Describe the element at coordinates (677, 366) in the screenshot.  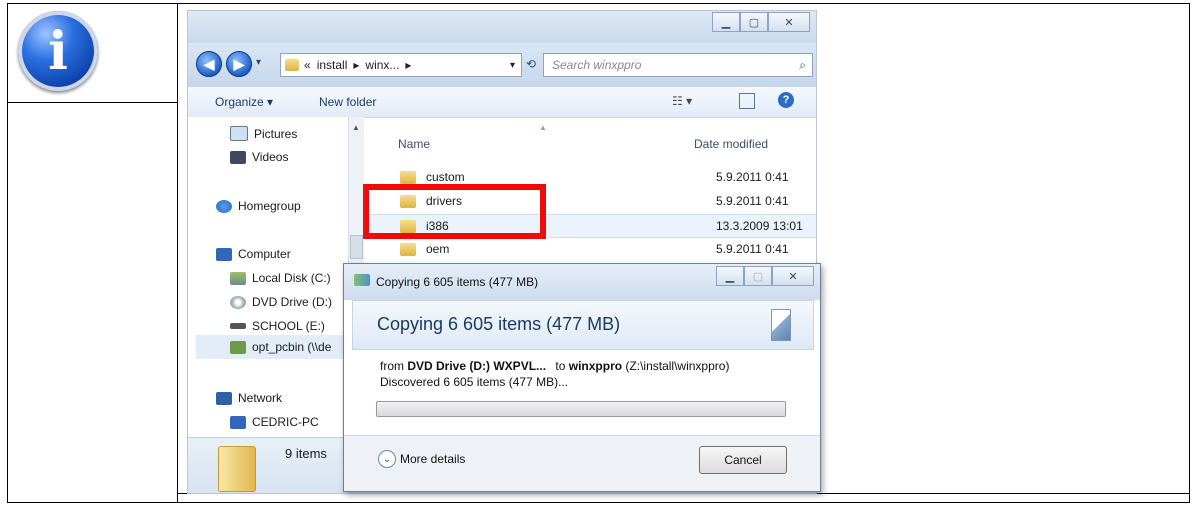
I see `destination-path: (Z:\install\winxppro)` at that location.